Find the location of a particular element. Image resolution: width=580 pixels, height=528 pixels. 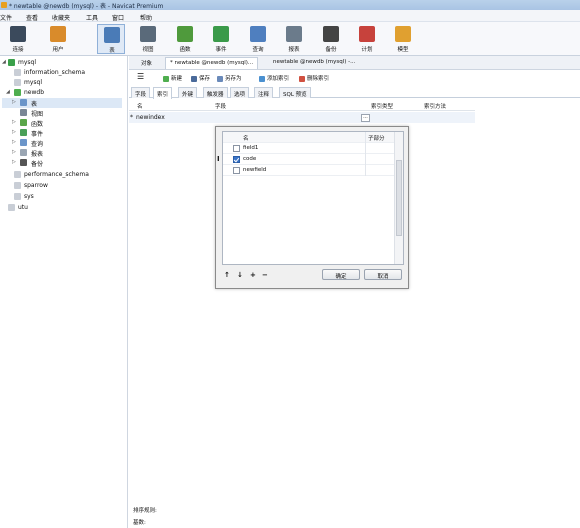

delete-index-button: 删除索引 is located at coordinates (314, 78).